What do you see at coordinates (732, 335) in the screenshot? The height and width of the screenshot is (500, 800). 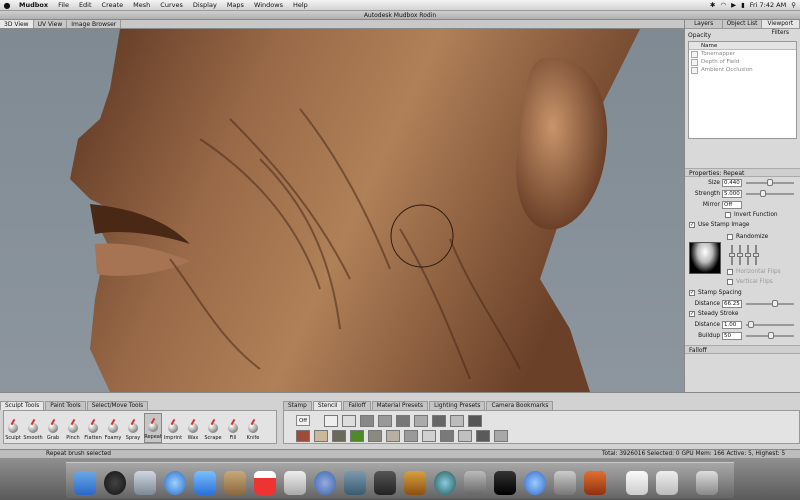 I see `buildup-field: 50` at bounding box center [732, 335].